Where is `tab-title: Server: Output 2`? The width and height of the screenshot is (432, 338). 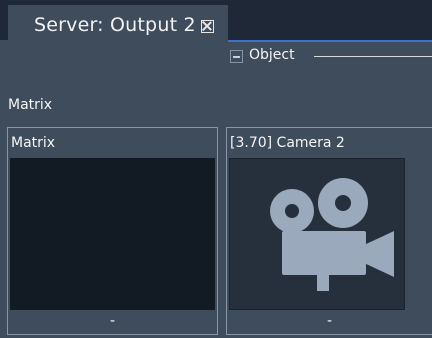 tab-title: Server: Output 2 is located at coordinates (115, 25).